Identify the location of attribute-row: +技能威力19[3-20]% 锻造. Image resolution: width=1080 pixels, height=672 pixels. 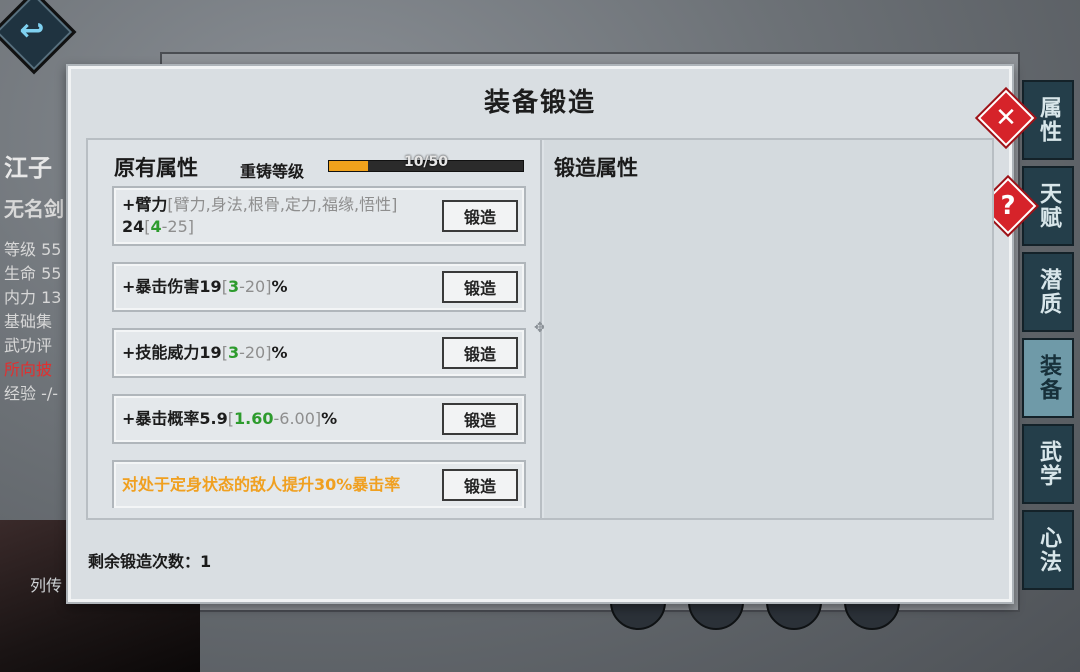
(319, 353).